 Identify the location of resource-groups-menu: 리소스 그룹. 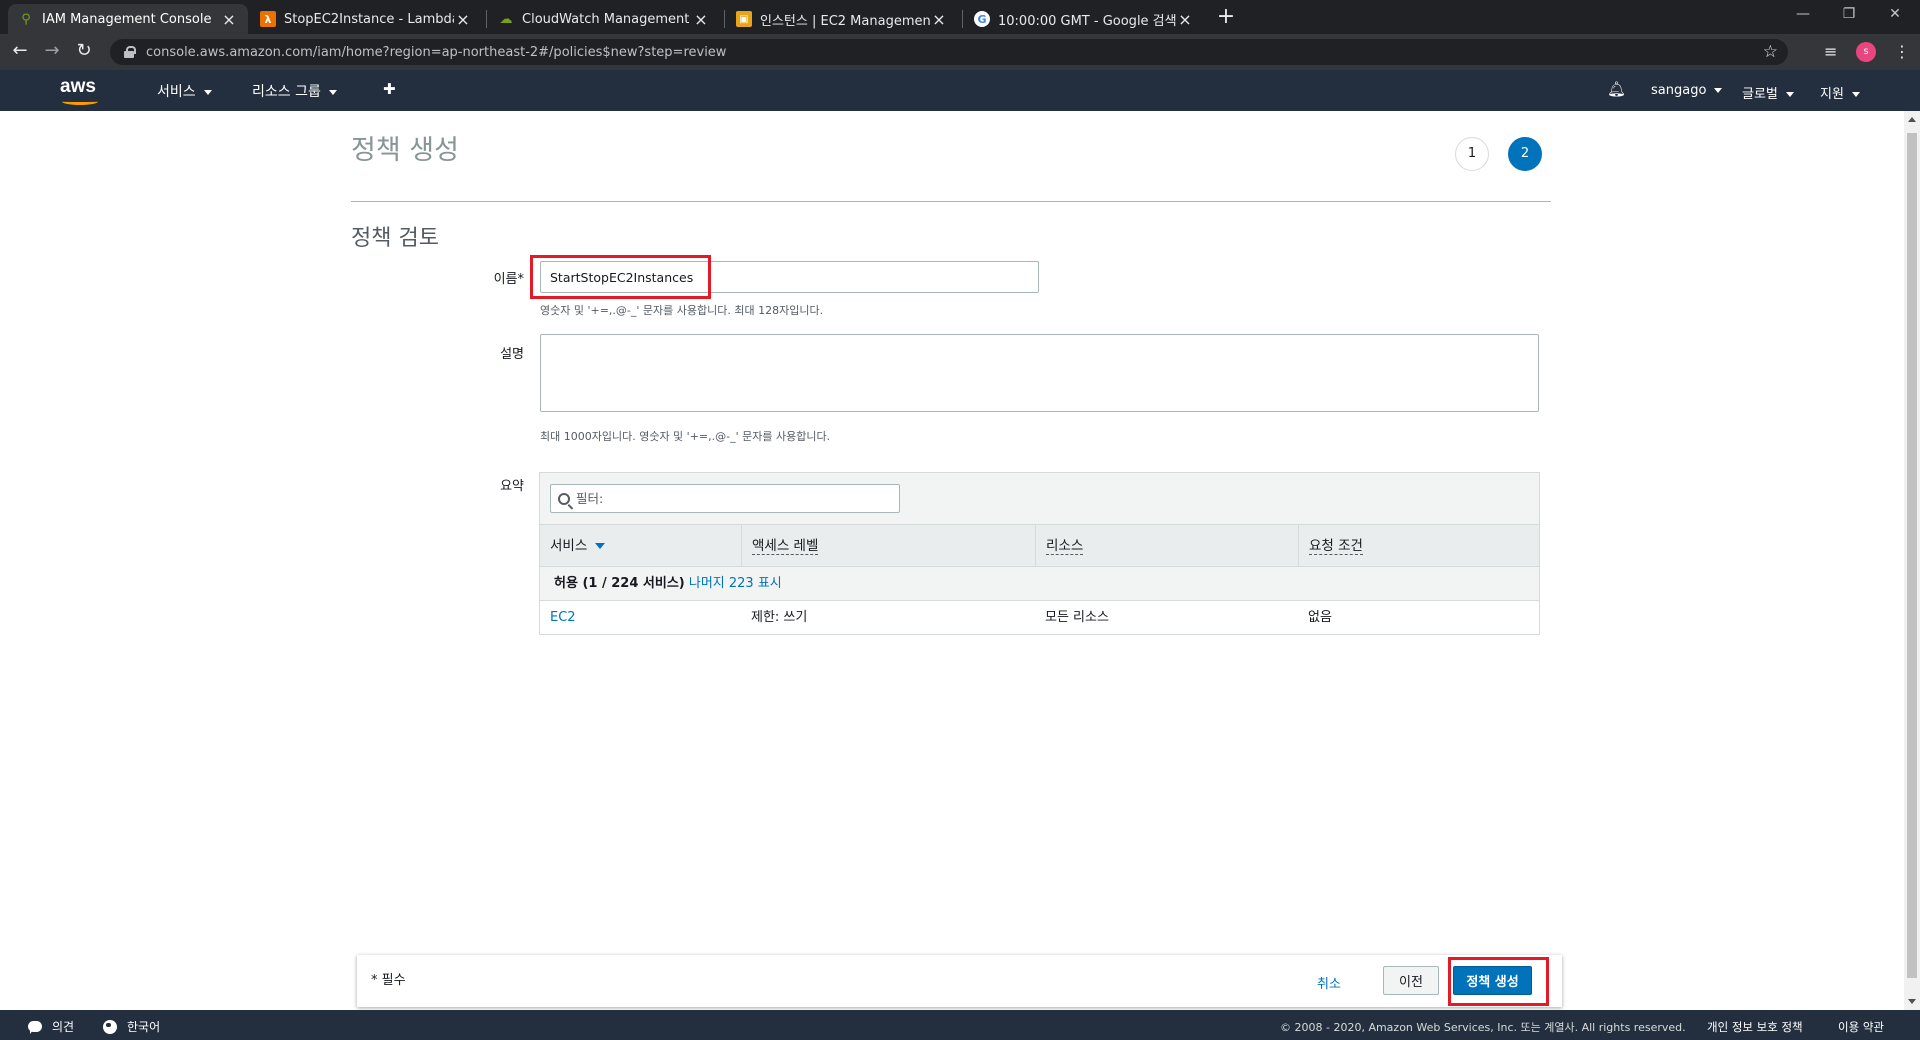
(294, 91).